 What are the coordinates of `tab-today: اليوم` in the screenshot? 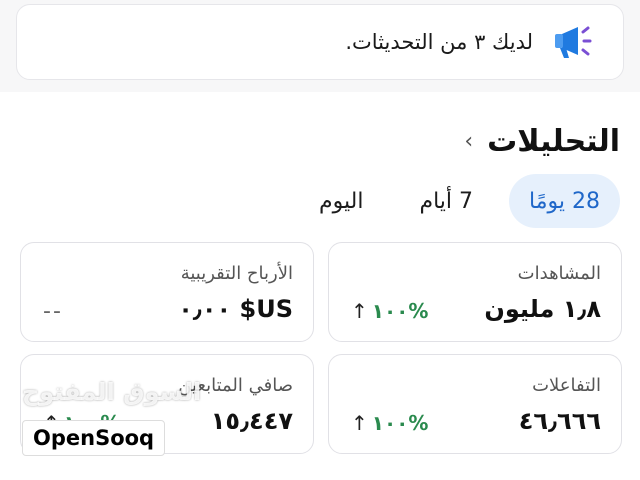 It's located at (341, 201).